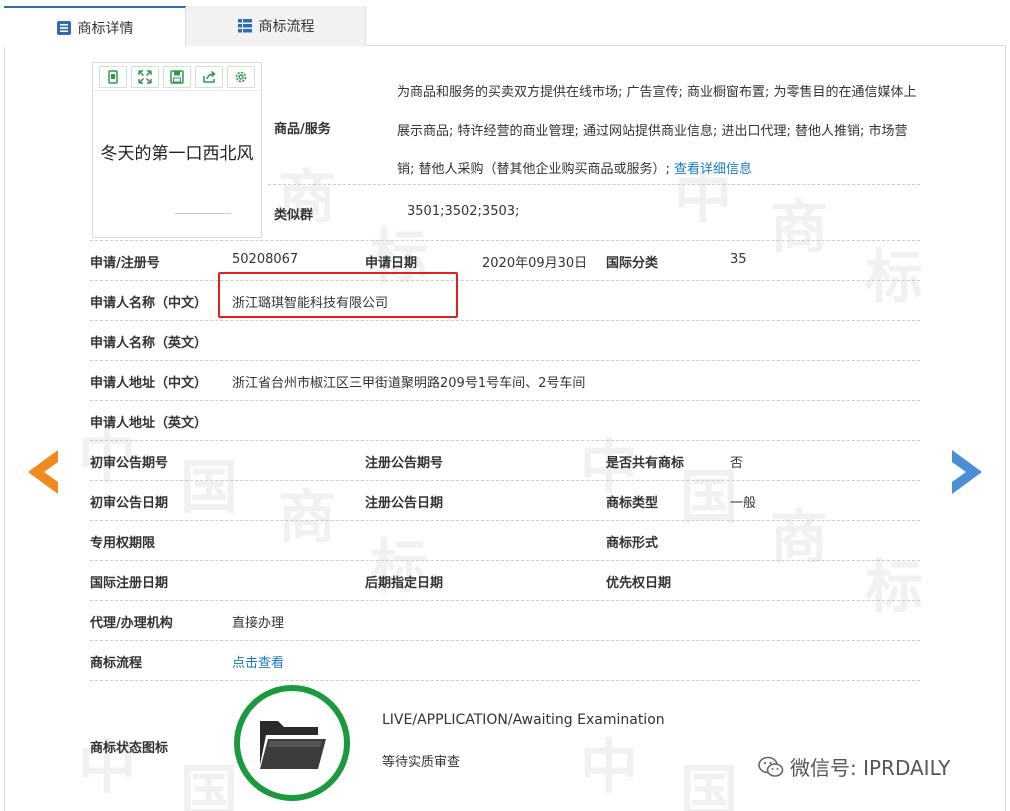  What do you see at coordinates (632, 543) in the screenshot?
I see `form-label: 商标形式` at bounding box center [632, 543].